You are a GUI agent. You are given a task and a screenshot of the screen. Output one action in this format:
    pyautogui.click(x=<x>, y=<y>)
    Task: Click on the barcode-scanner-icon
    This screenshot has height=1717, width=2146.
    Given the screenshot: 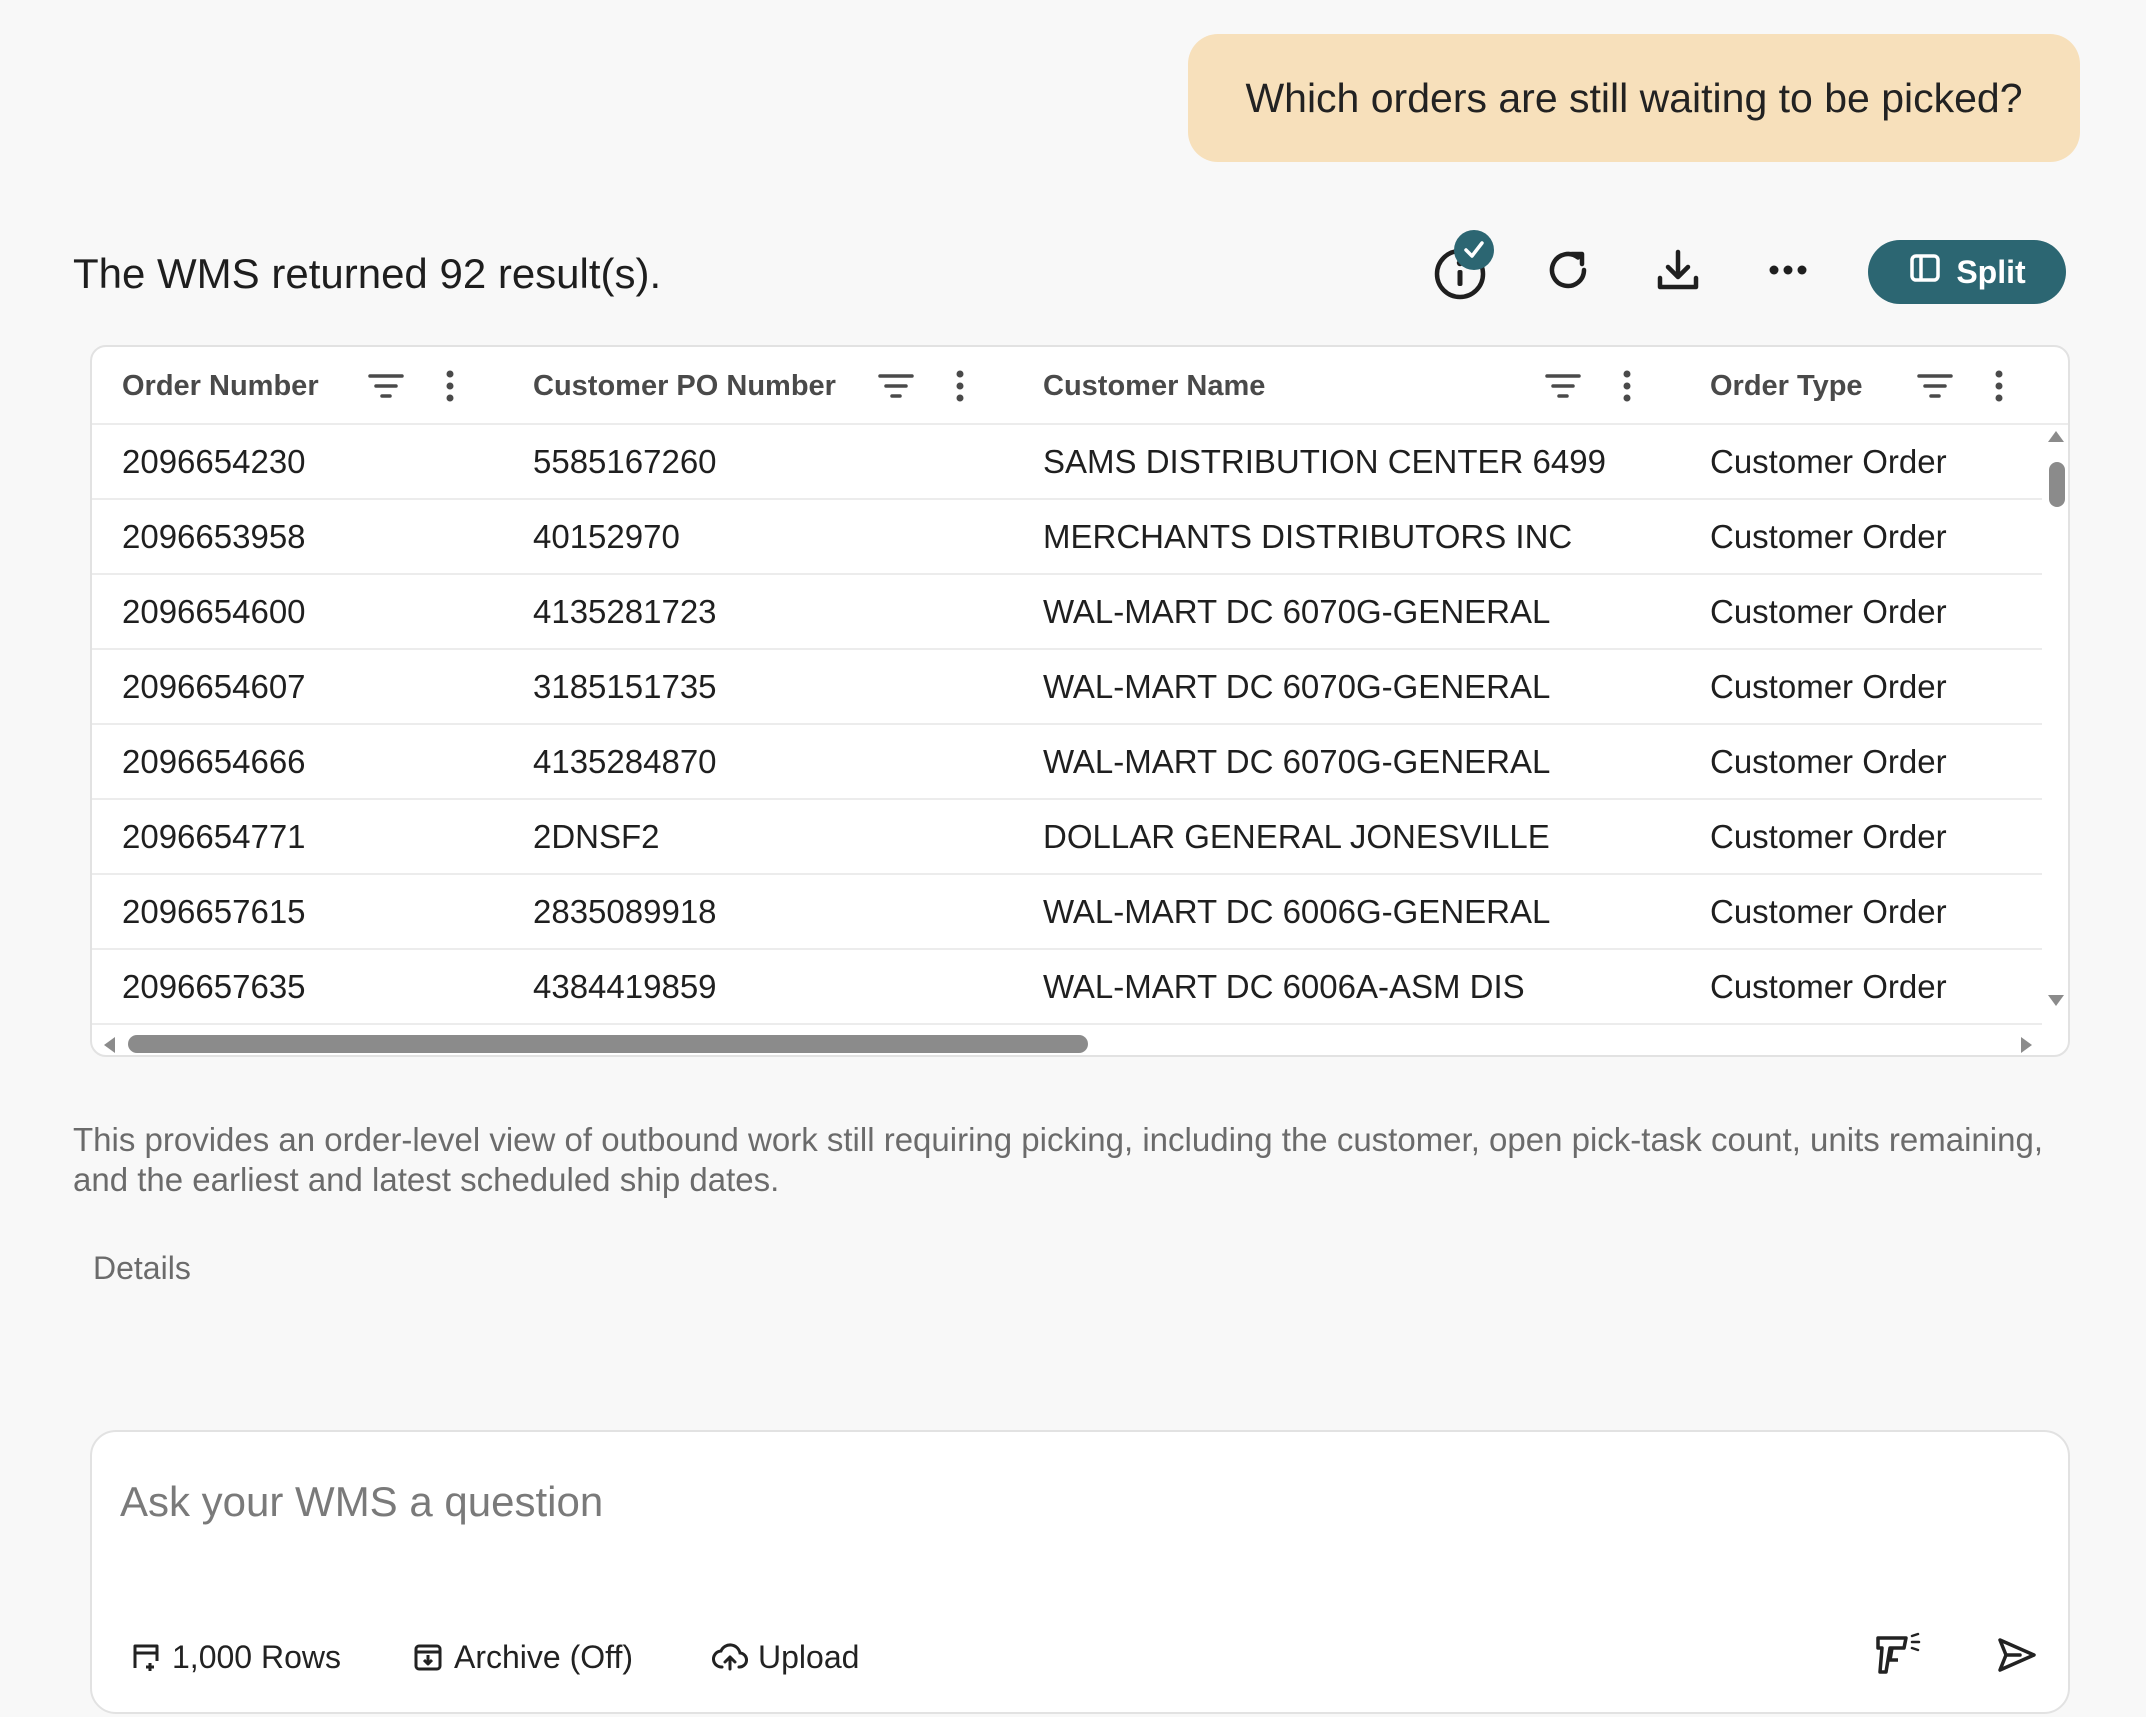 What is the action you would take?
    pyautogui.click(x=1897, y=1657)
    